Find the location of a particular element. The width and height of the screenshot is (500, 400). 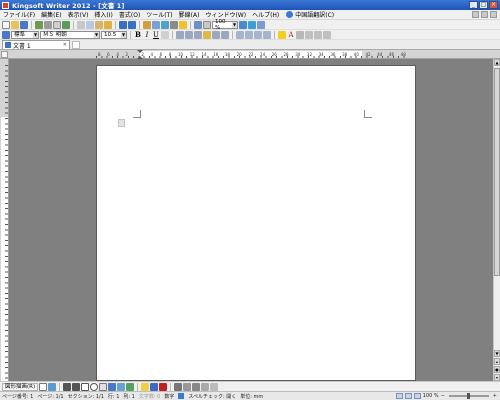

previous-page-button: ▴ is located at coordinates (497, 361).